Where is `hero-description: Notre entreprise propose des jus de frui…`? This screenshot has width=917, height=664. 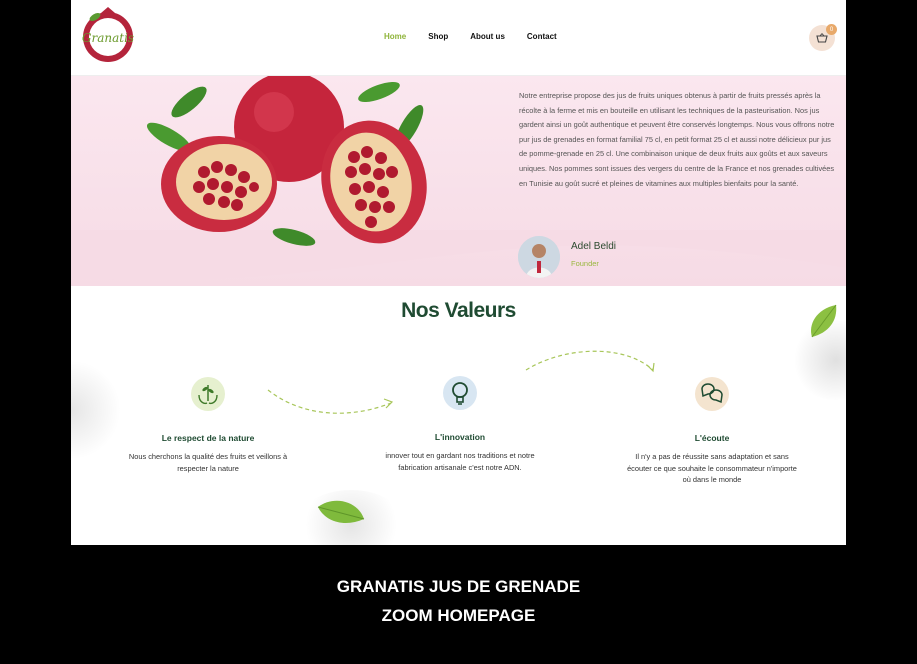 hero-description: Notre entreprise propose des jus de frui… is located at coordinates (677, 139).